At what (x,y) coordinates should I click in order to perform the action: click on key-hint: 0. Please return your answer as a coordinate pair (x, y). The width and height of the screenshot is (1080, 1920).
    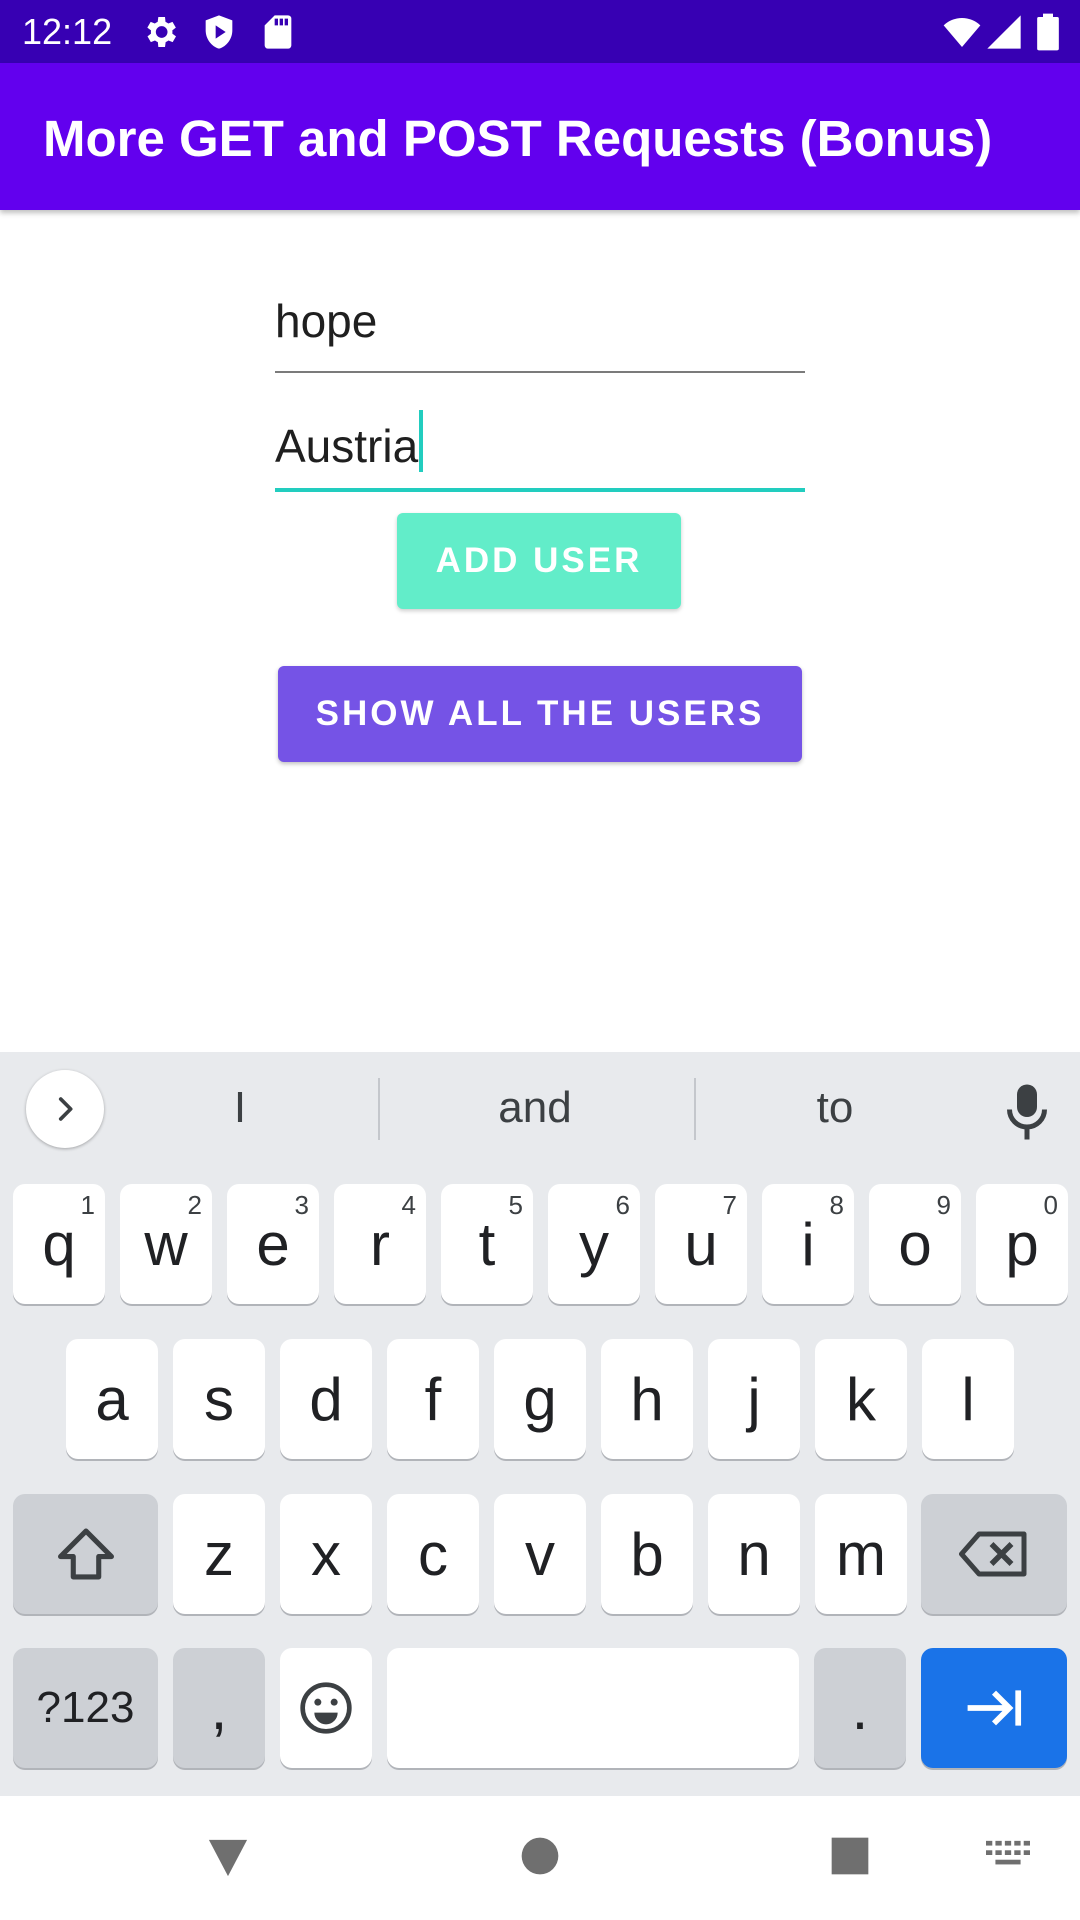
    Looking at the image, I should click on (1050, 1205).